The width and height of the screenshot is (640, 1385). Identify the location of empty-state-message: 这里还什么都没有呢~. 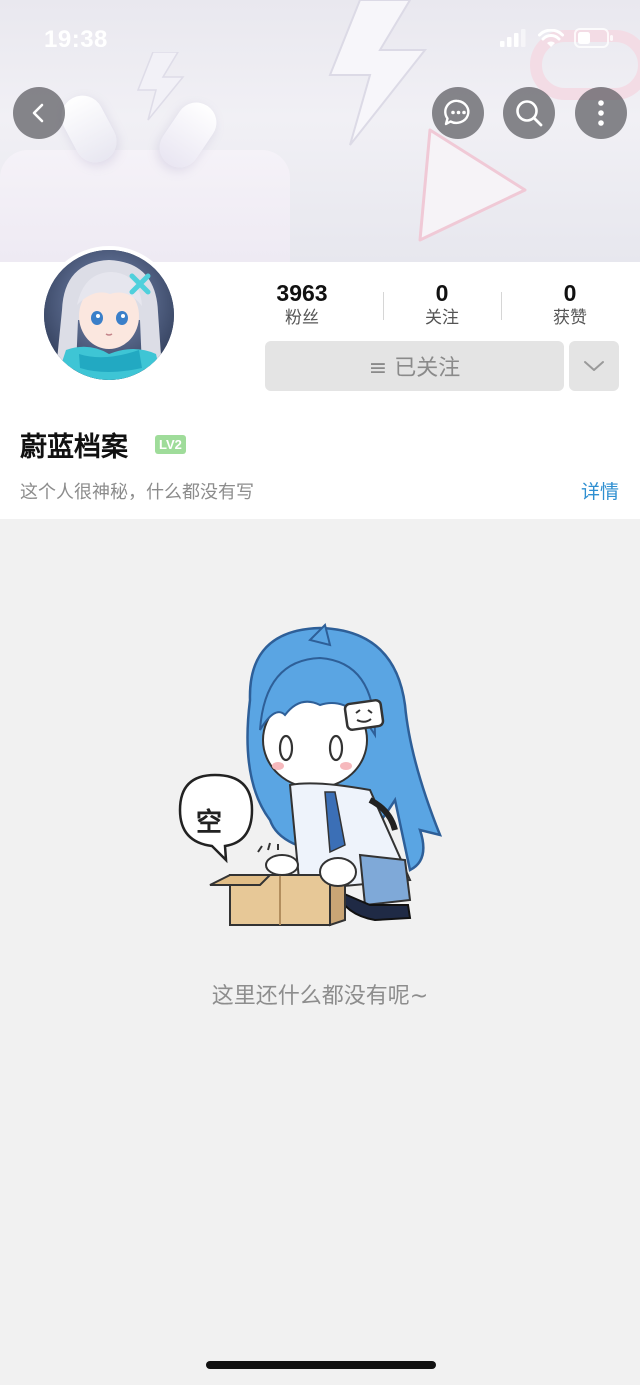
(320, 996).